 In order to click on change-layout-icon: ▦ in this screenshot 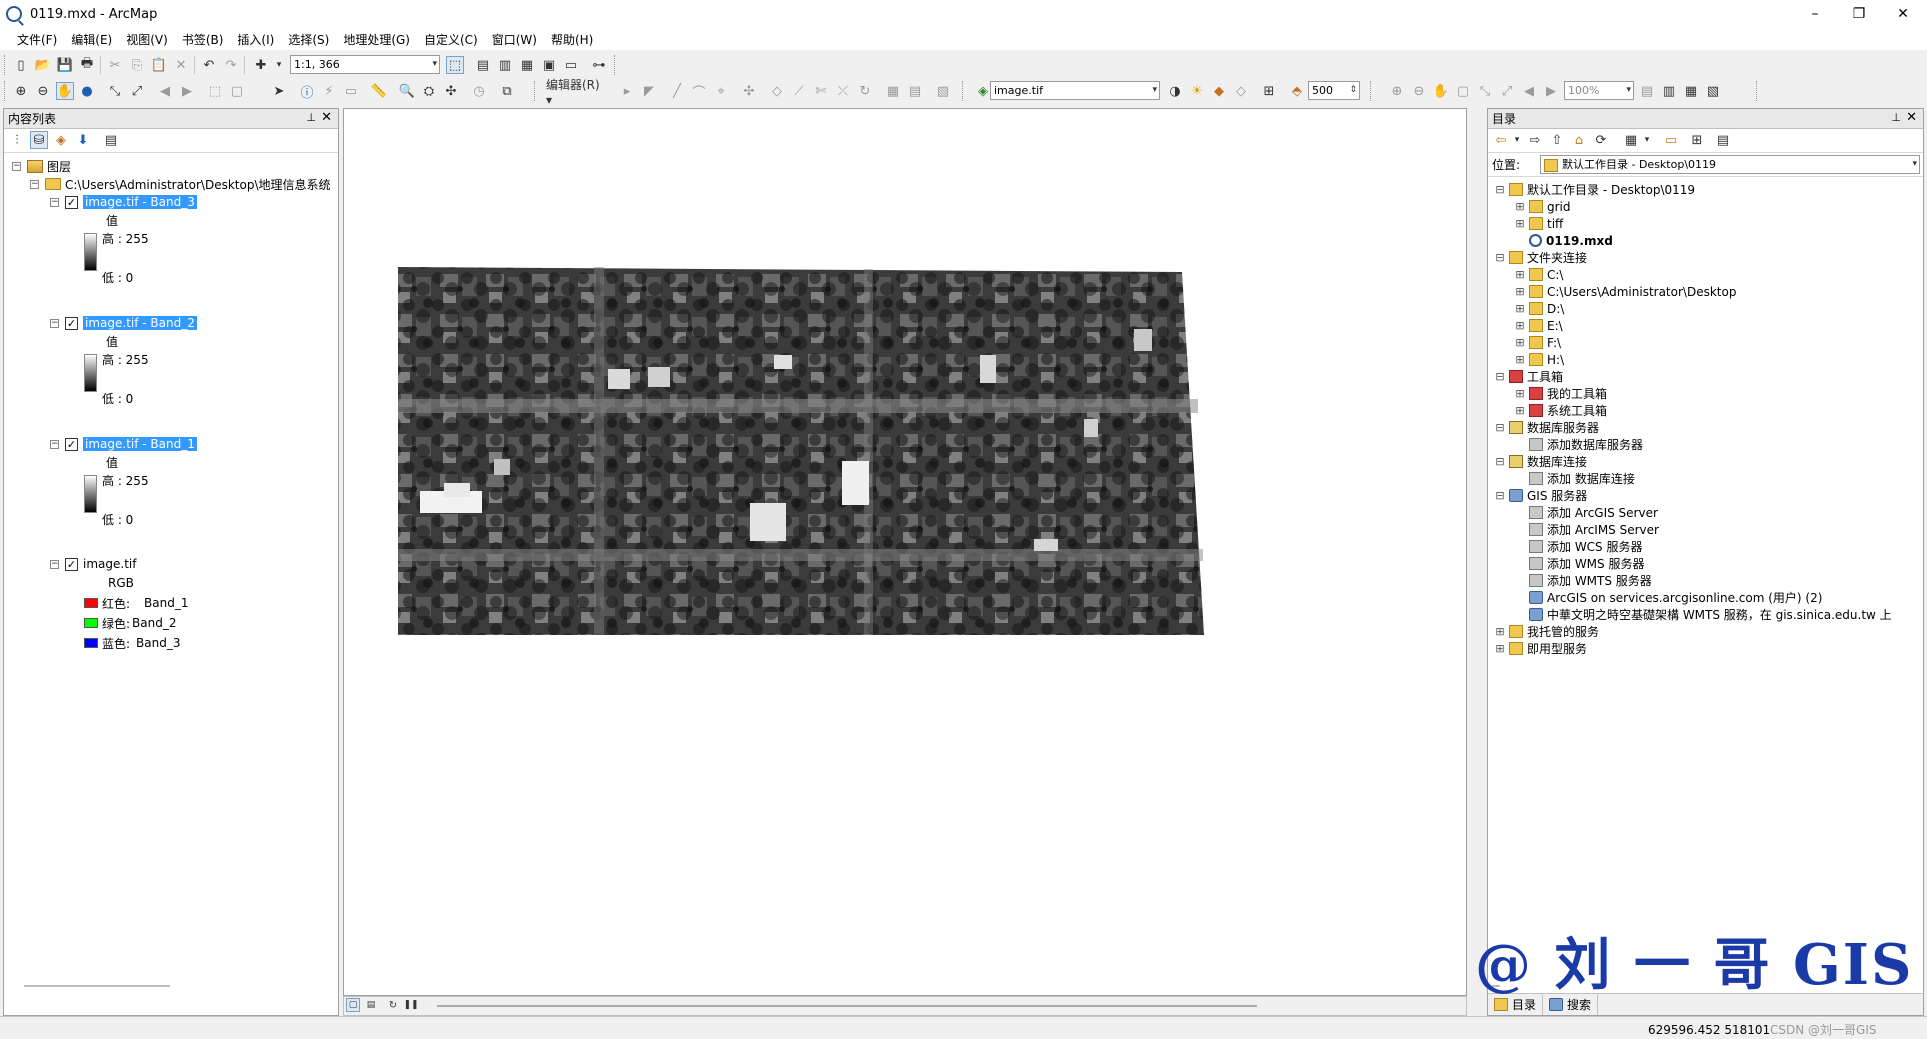, I will do `click(1691, 91)`.